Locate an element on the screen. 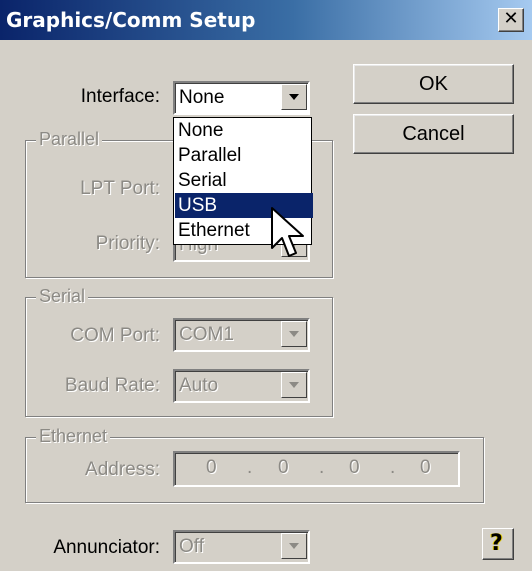 The width and height of the screenshot is (532, 571). lpt-port-label: LPT Port: is located at coordinates (120, 188).